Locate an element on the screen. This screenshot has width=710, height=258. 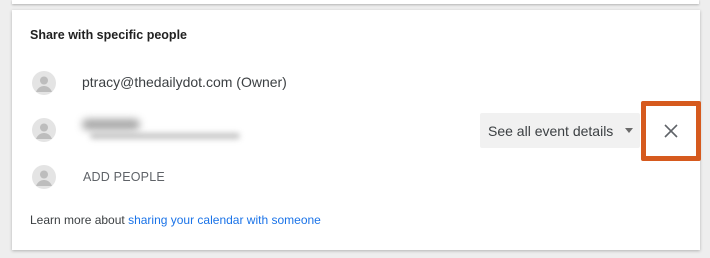
previous-card is located at coordinates (355, 2).